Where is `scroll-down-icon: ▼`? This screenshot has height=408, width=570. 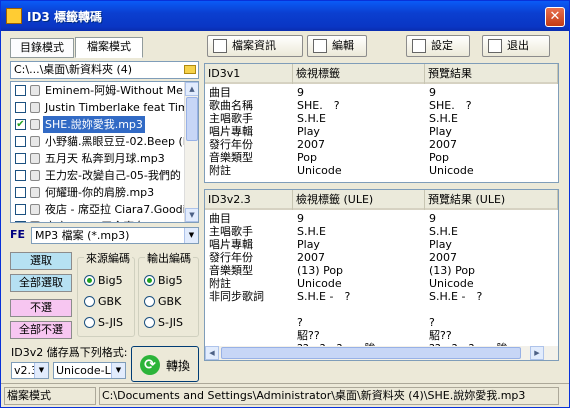 scroll-down-icon: ▼ is located at coordinates (191, 215).